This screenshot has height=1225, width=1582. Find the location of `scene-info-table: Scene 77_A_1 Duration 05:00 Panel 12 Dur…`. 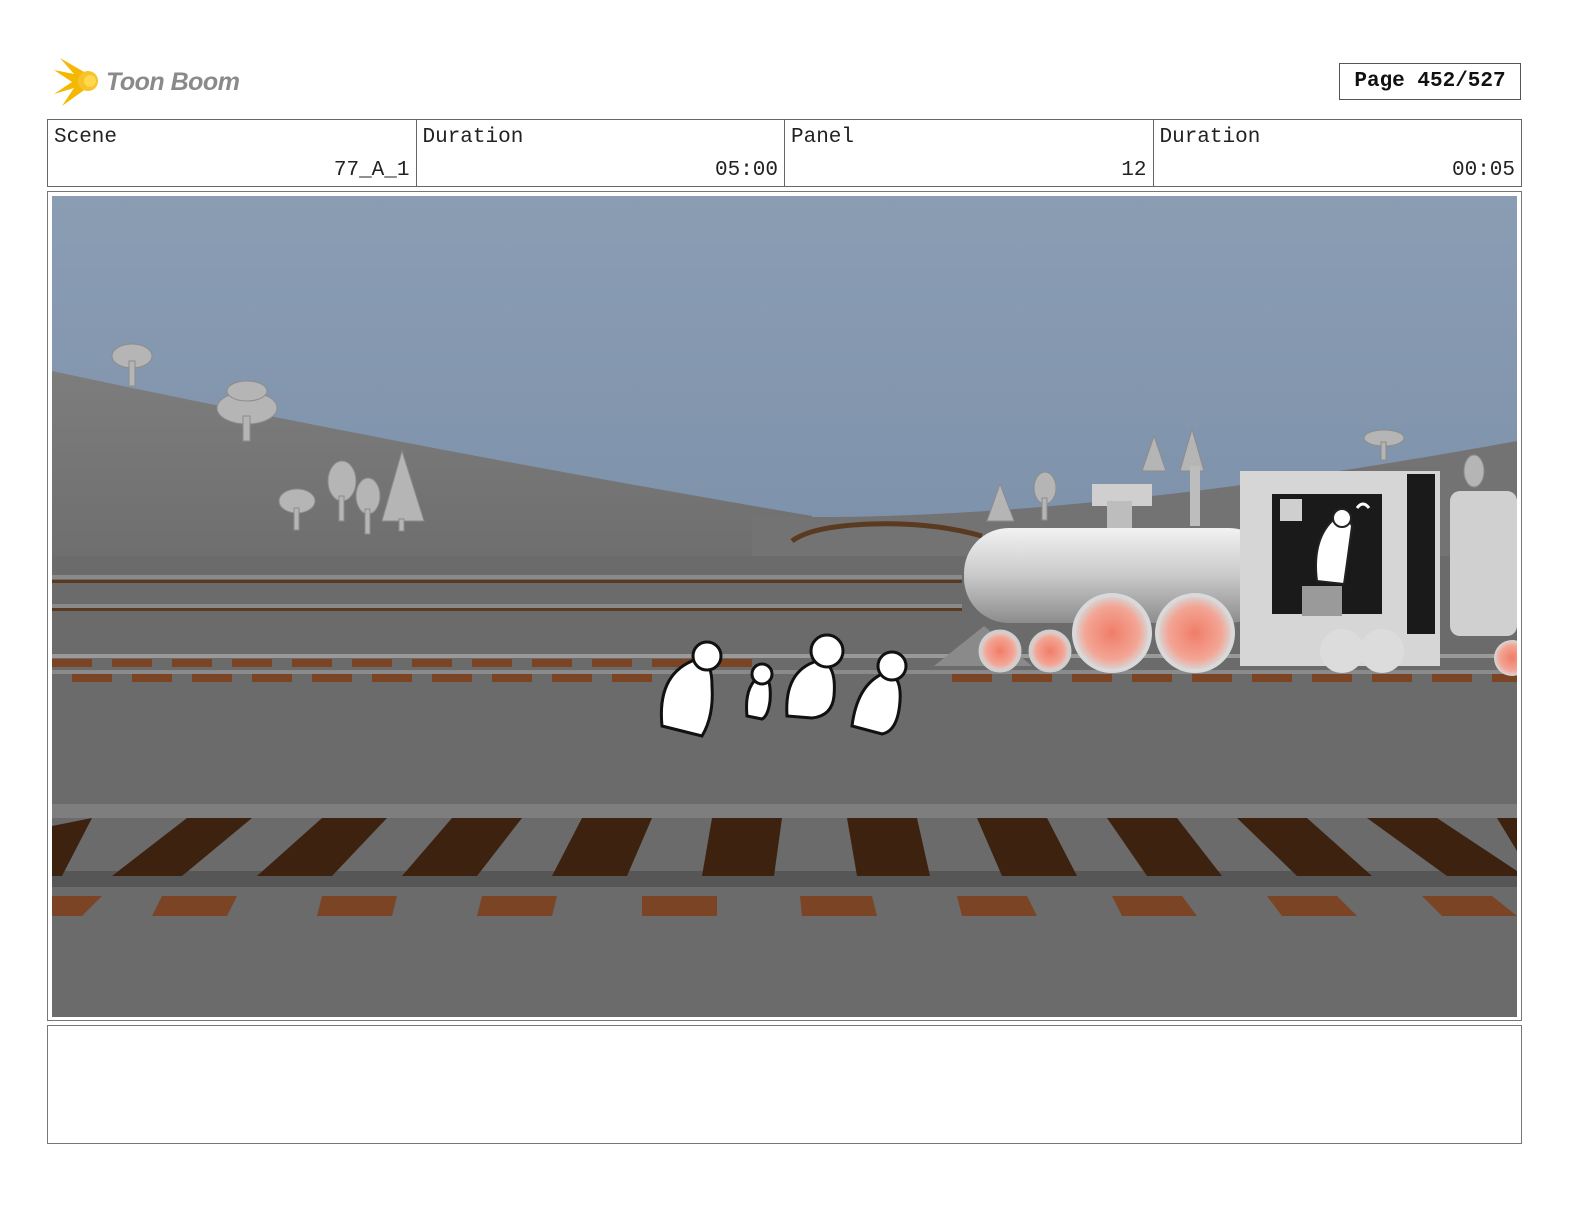

scene-info-table: Scene 77_A_1 Duration 05:00 Panel 12 Dur… is located at coordinates (784, 153).